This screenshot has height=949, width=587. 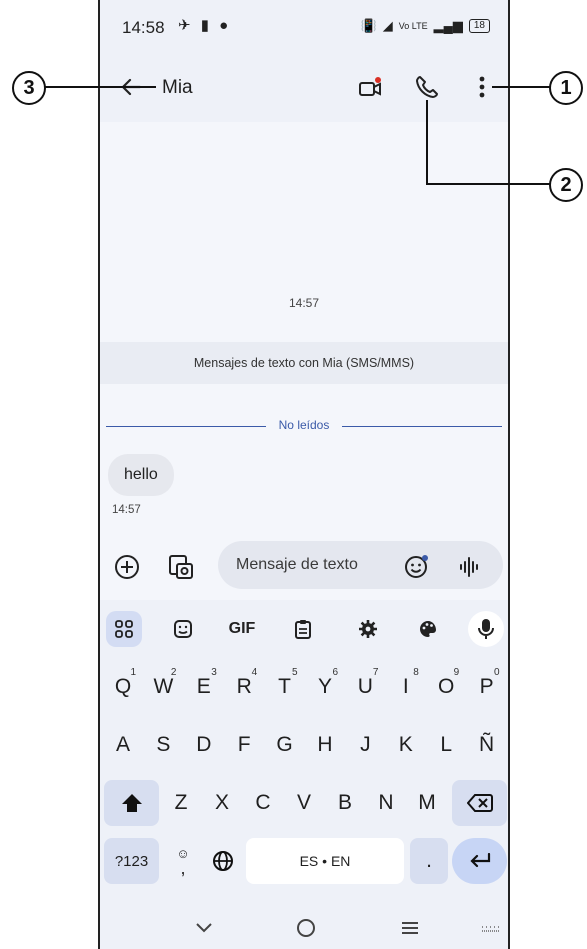 I want to click on video-call-icon, so click(x=371, y=89).